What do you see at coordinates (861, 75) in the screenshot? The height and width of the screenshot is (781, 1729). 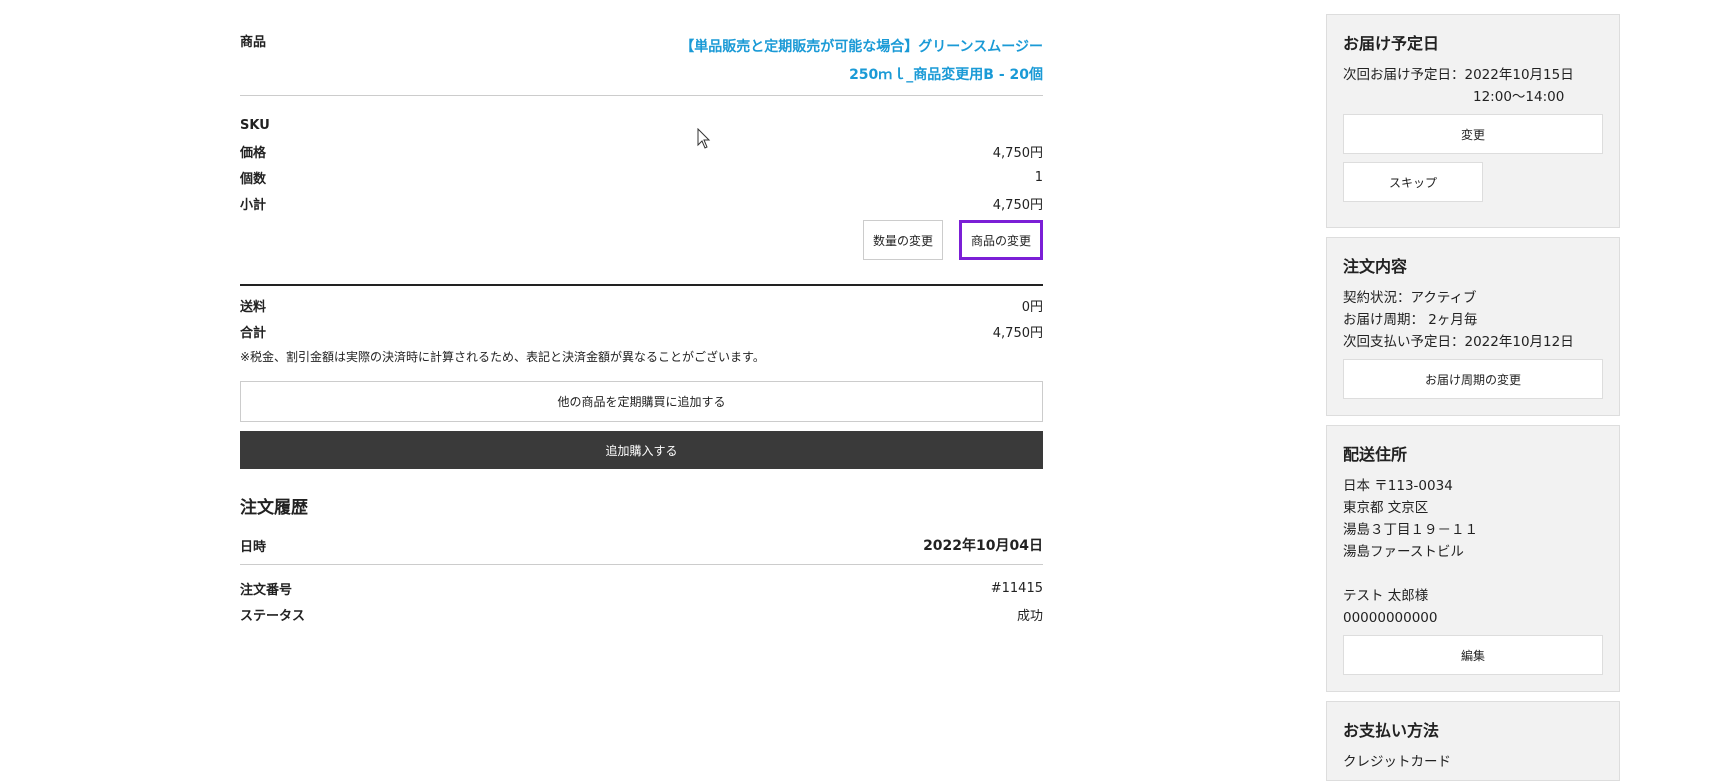 I see `product-name-line2: 250ｍｌ_商品変更用B - 20個` at bounding box center [861, 75].